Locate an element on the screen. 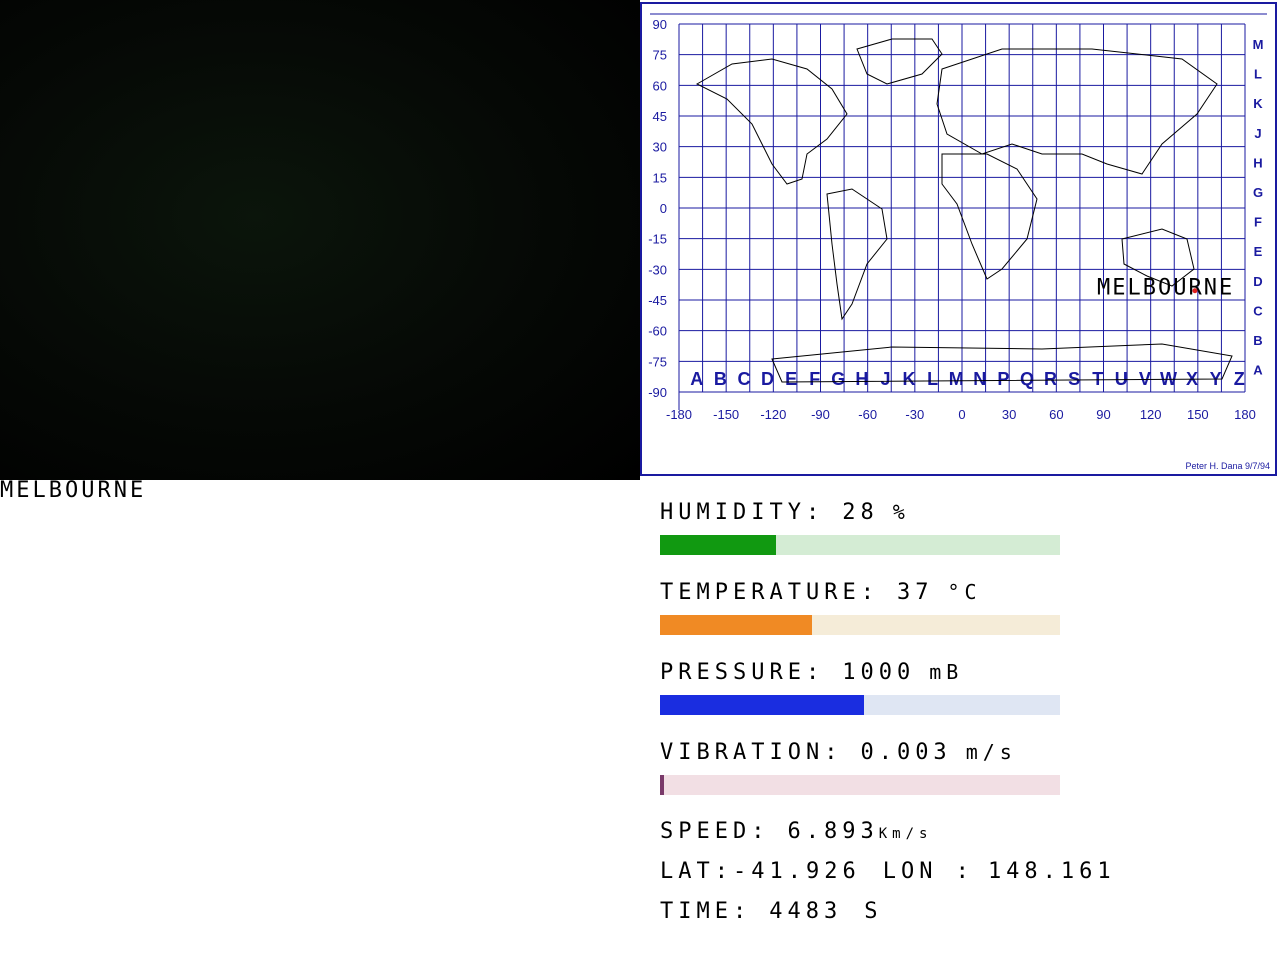 This screenshot has width=1280, height=960. longitude-tick-label: 90 is located at coordinates (1103, 414).